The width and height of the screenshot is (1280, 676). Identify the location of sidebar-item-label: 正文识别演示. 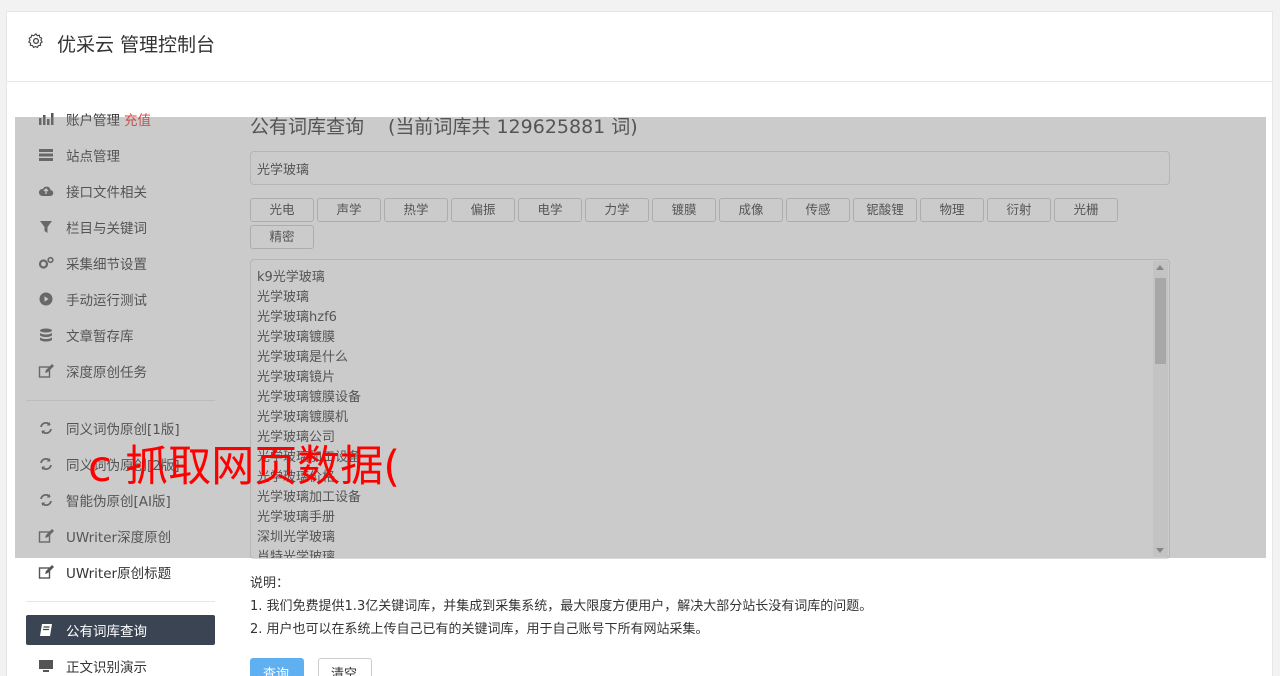
(106, 668).